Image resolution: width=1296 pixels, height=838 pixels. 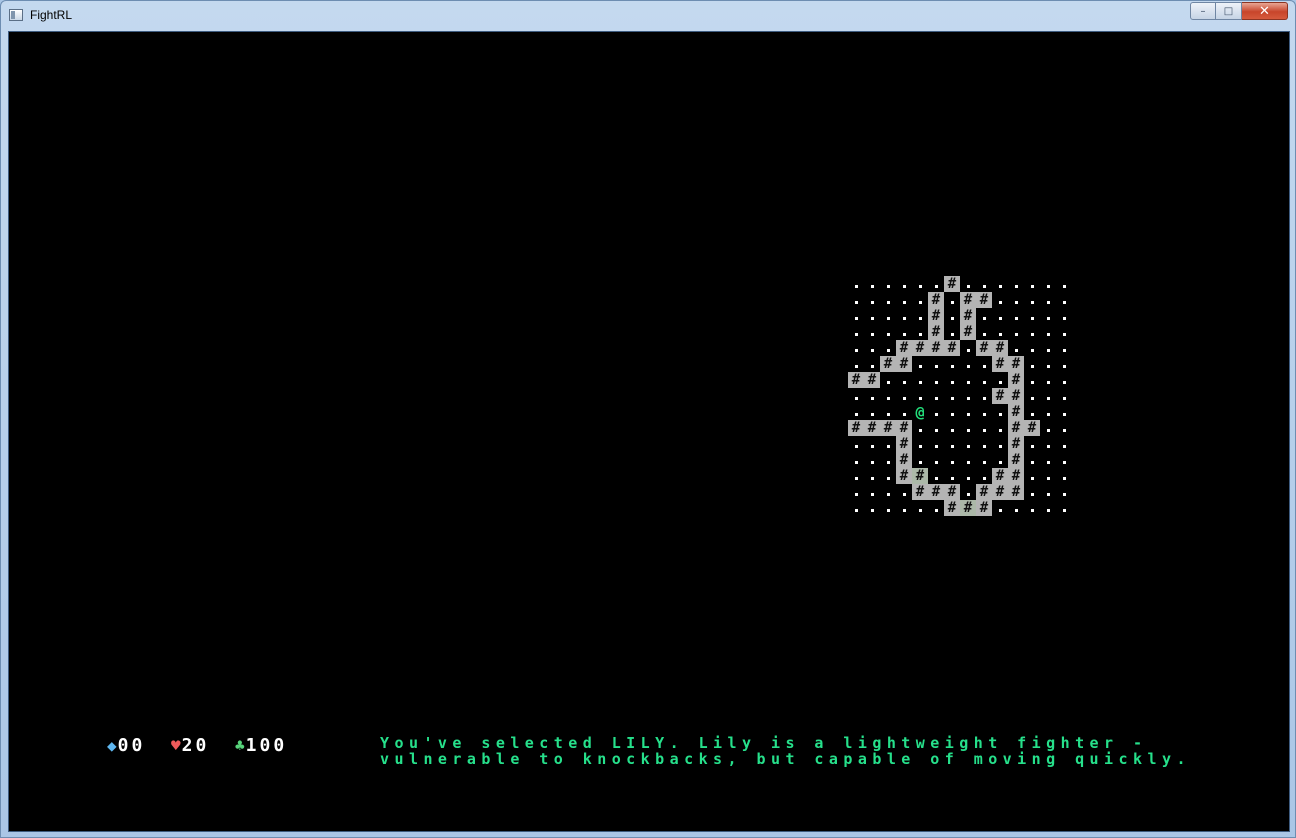 I want to click on clubs-stat: ♣ 100, so click(x=261, y=745).